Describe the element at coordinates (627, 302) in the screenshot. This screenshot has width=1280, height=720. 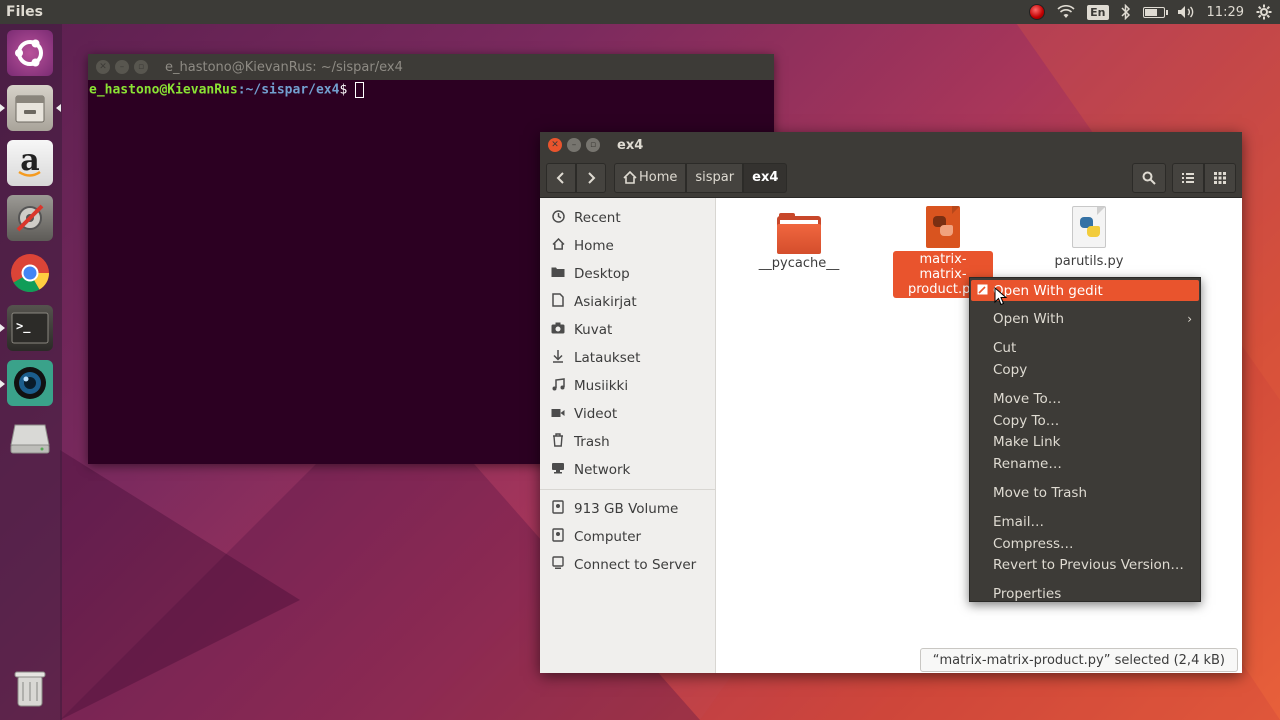
I see `sidebar-item-asiakirjat: Asiakirjat` at that location.